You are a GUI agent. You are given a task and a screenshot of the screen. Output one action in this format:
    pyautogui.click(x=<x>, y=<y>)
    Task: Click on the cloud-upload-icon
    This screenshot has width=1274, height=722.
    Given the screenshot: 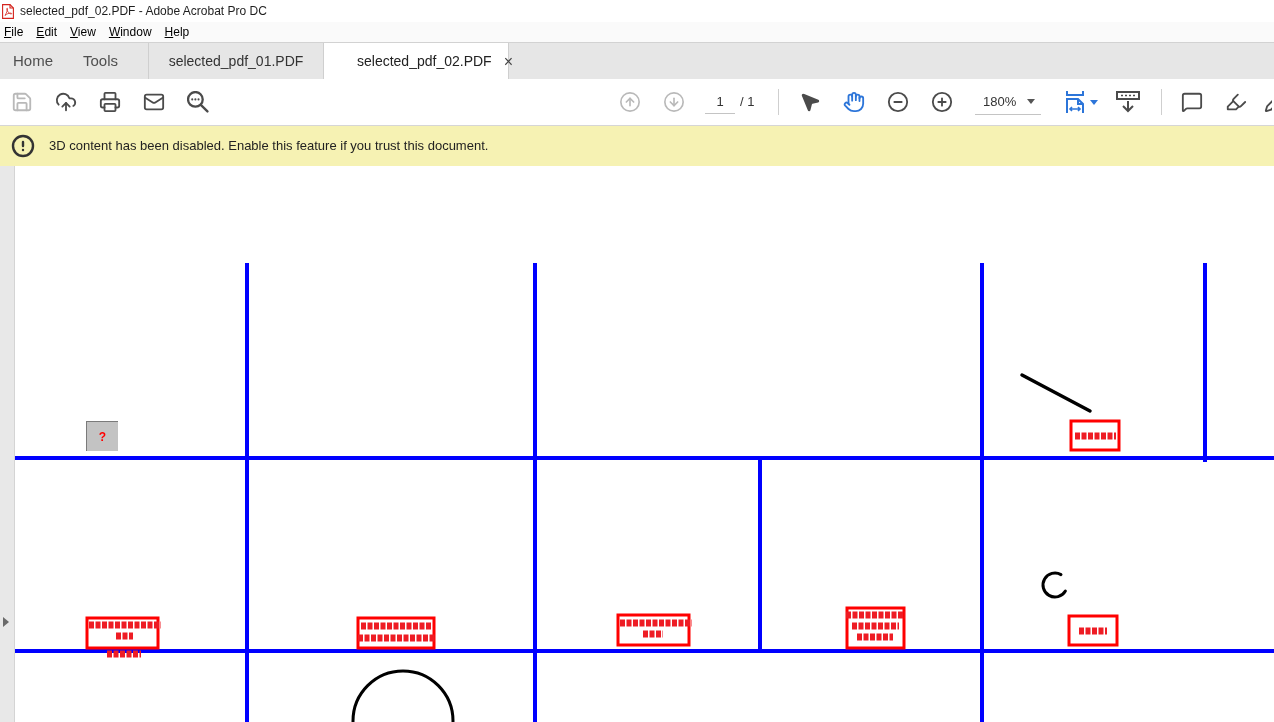 What is the action you would take?
    pyautogui.click(x=66, y=102)
    